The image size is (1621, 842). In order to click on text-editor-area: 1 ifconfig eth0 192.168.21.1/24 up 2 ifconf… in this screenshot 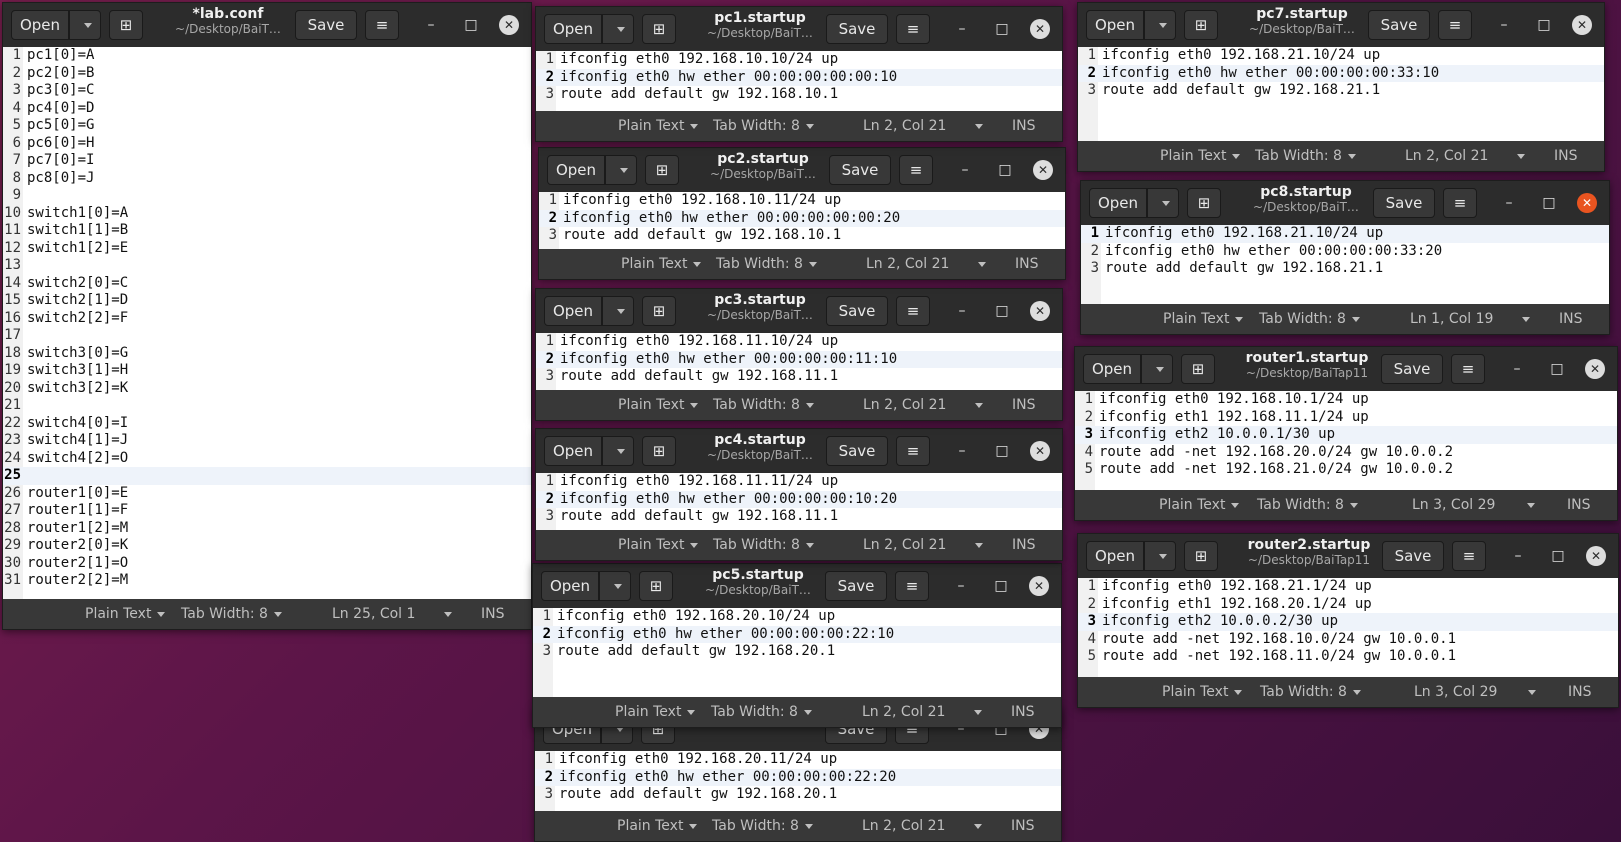, I will do `click(1348, 627)`.